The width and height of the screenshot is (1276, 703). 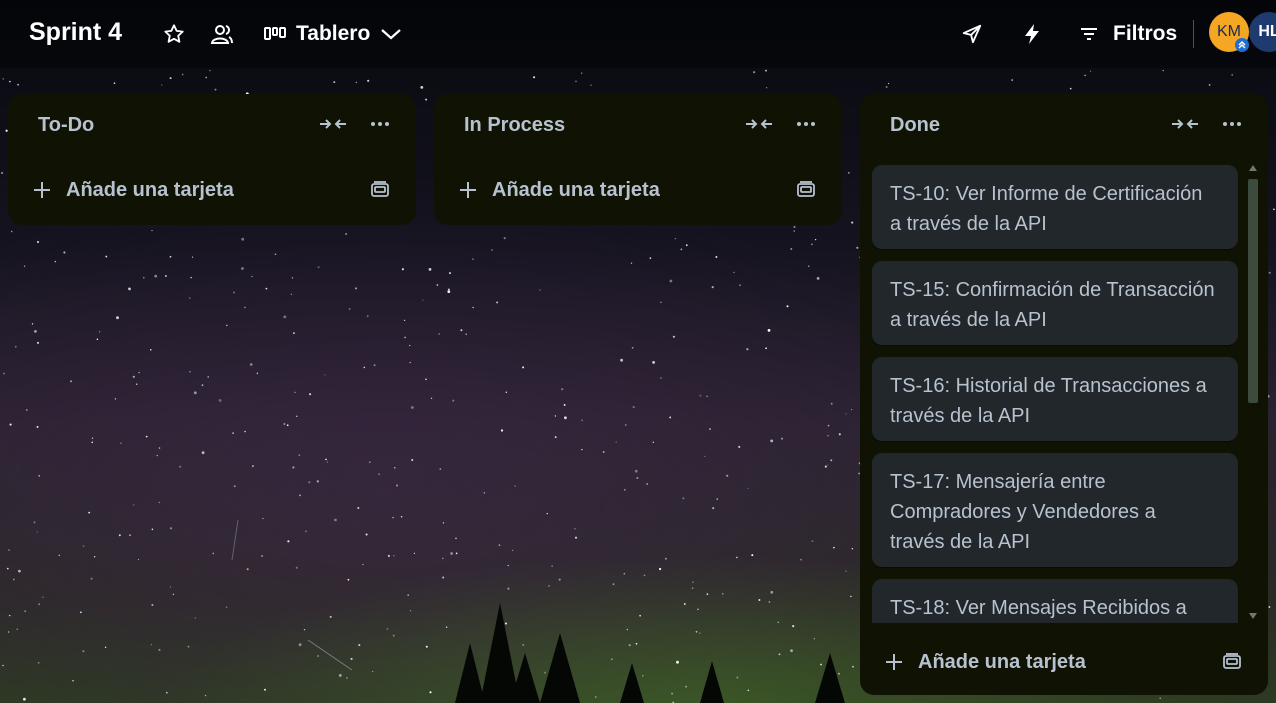 I want to click on chevron-down-icon, so click(x=391, y=34).